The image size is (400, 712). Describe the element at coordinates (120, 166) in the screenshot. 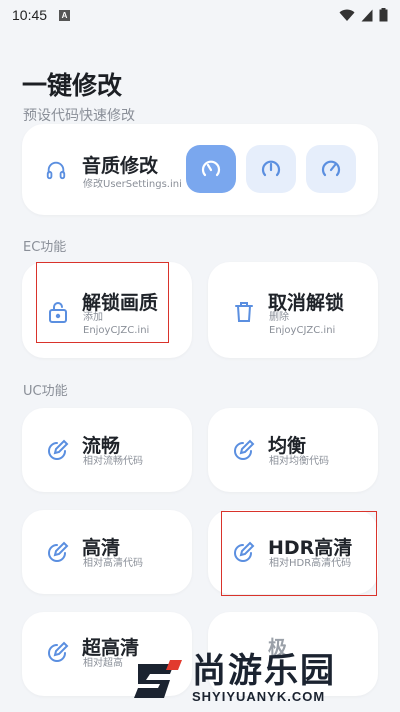

I see `card-title: 音质修改` at that location.